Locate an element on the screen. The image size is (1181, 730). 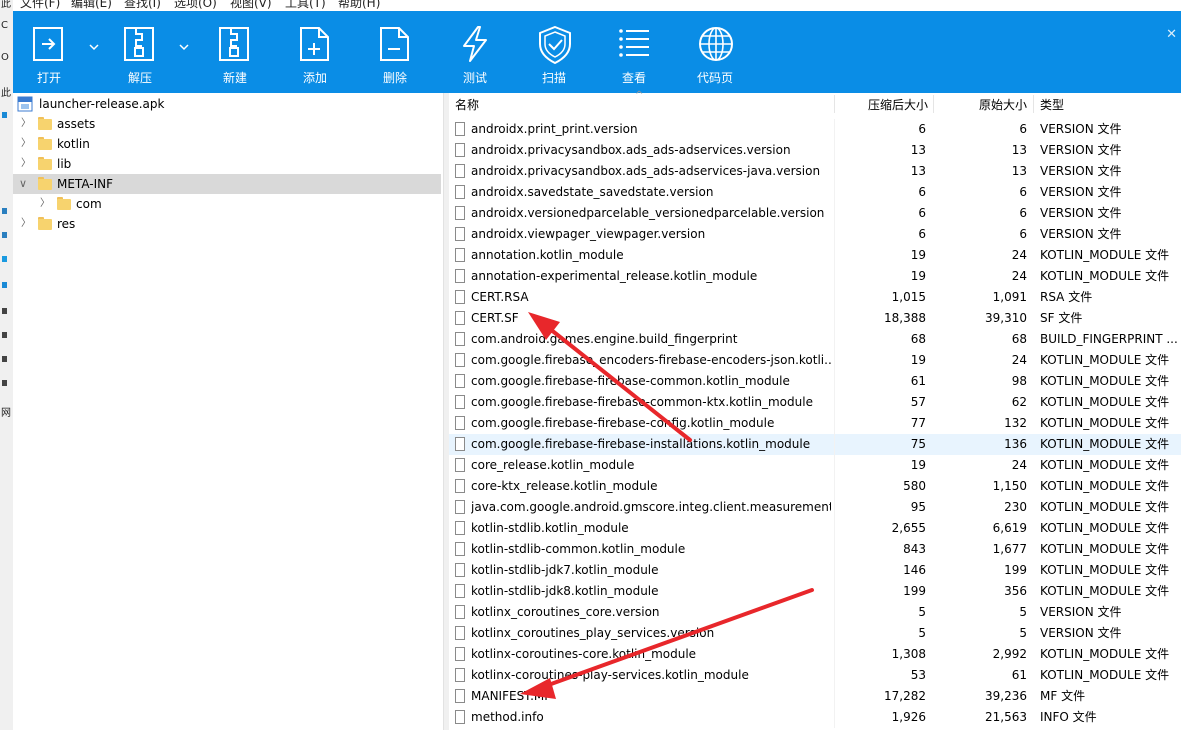
table-row: androidx.print_print.version 6 6 VERSION 文件 is located at coordinates (815, 129).